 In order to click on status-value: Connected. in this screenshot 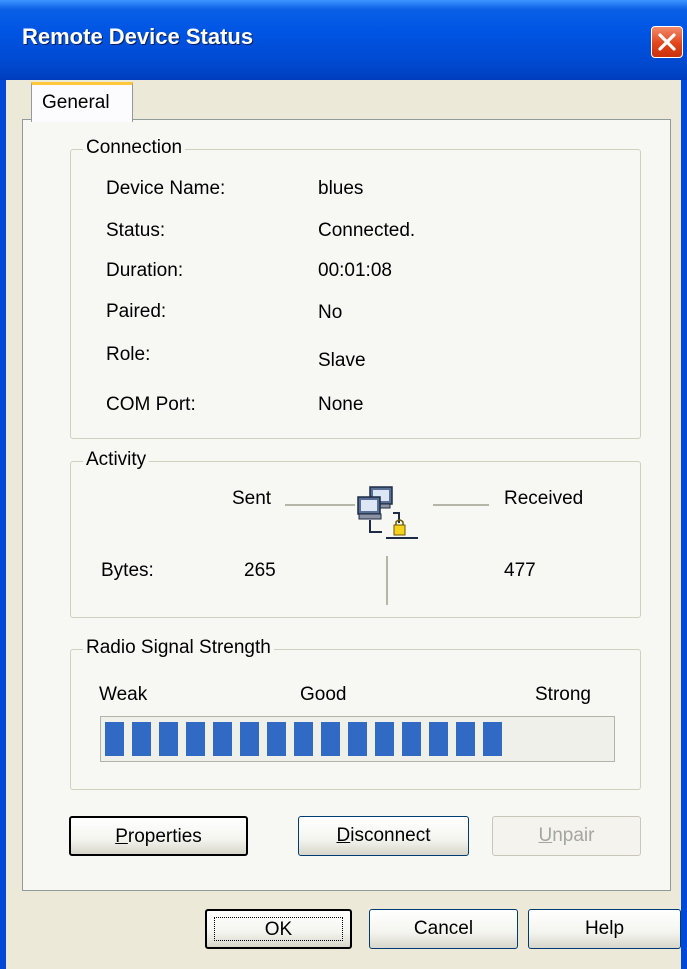, I will do `click(367, 230)`.